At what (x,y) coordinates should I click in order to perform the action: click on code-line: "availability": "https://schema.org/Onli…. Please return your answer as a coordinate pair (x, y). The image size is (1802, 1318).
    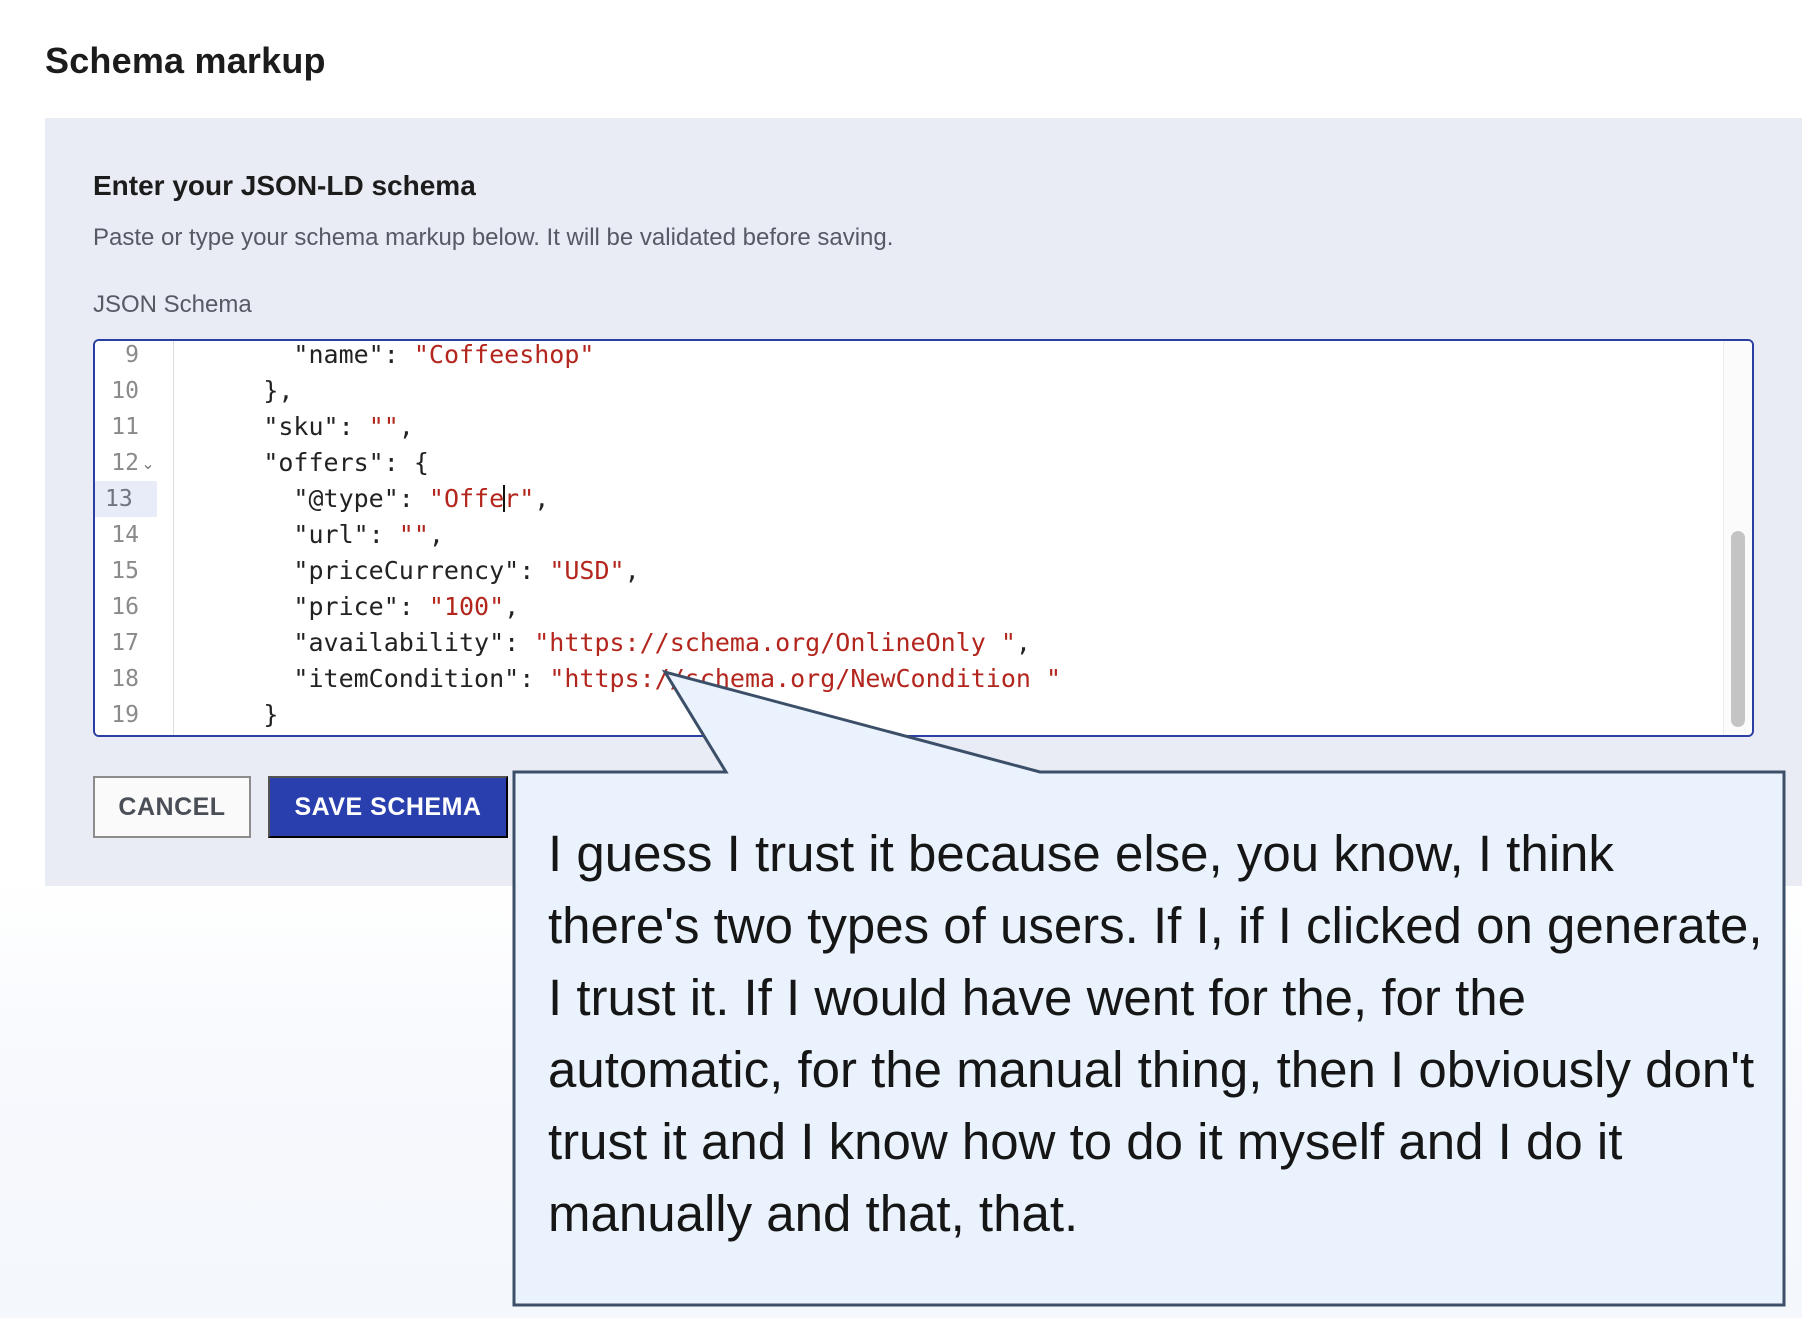
    Looking at the image, I should click on (662, 642).